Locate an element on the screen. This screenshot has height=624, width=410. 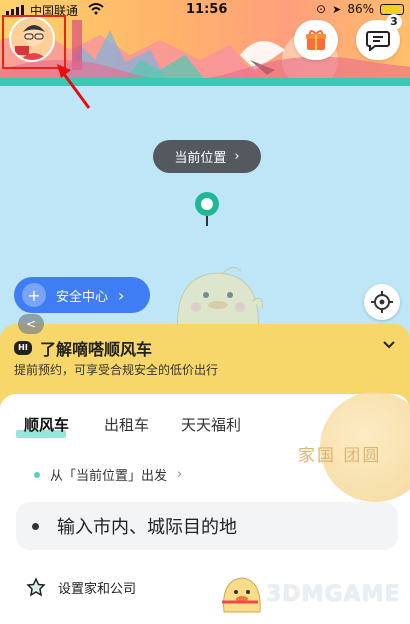
gift-icon is located at coordinates (316, 40).